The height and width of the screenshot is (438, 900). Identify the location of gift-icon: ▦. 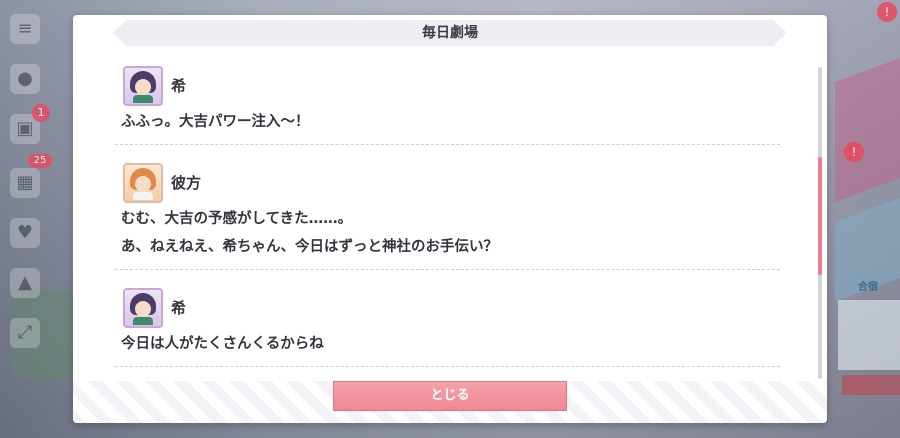
(25, 183).